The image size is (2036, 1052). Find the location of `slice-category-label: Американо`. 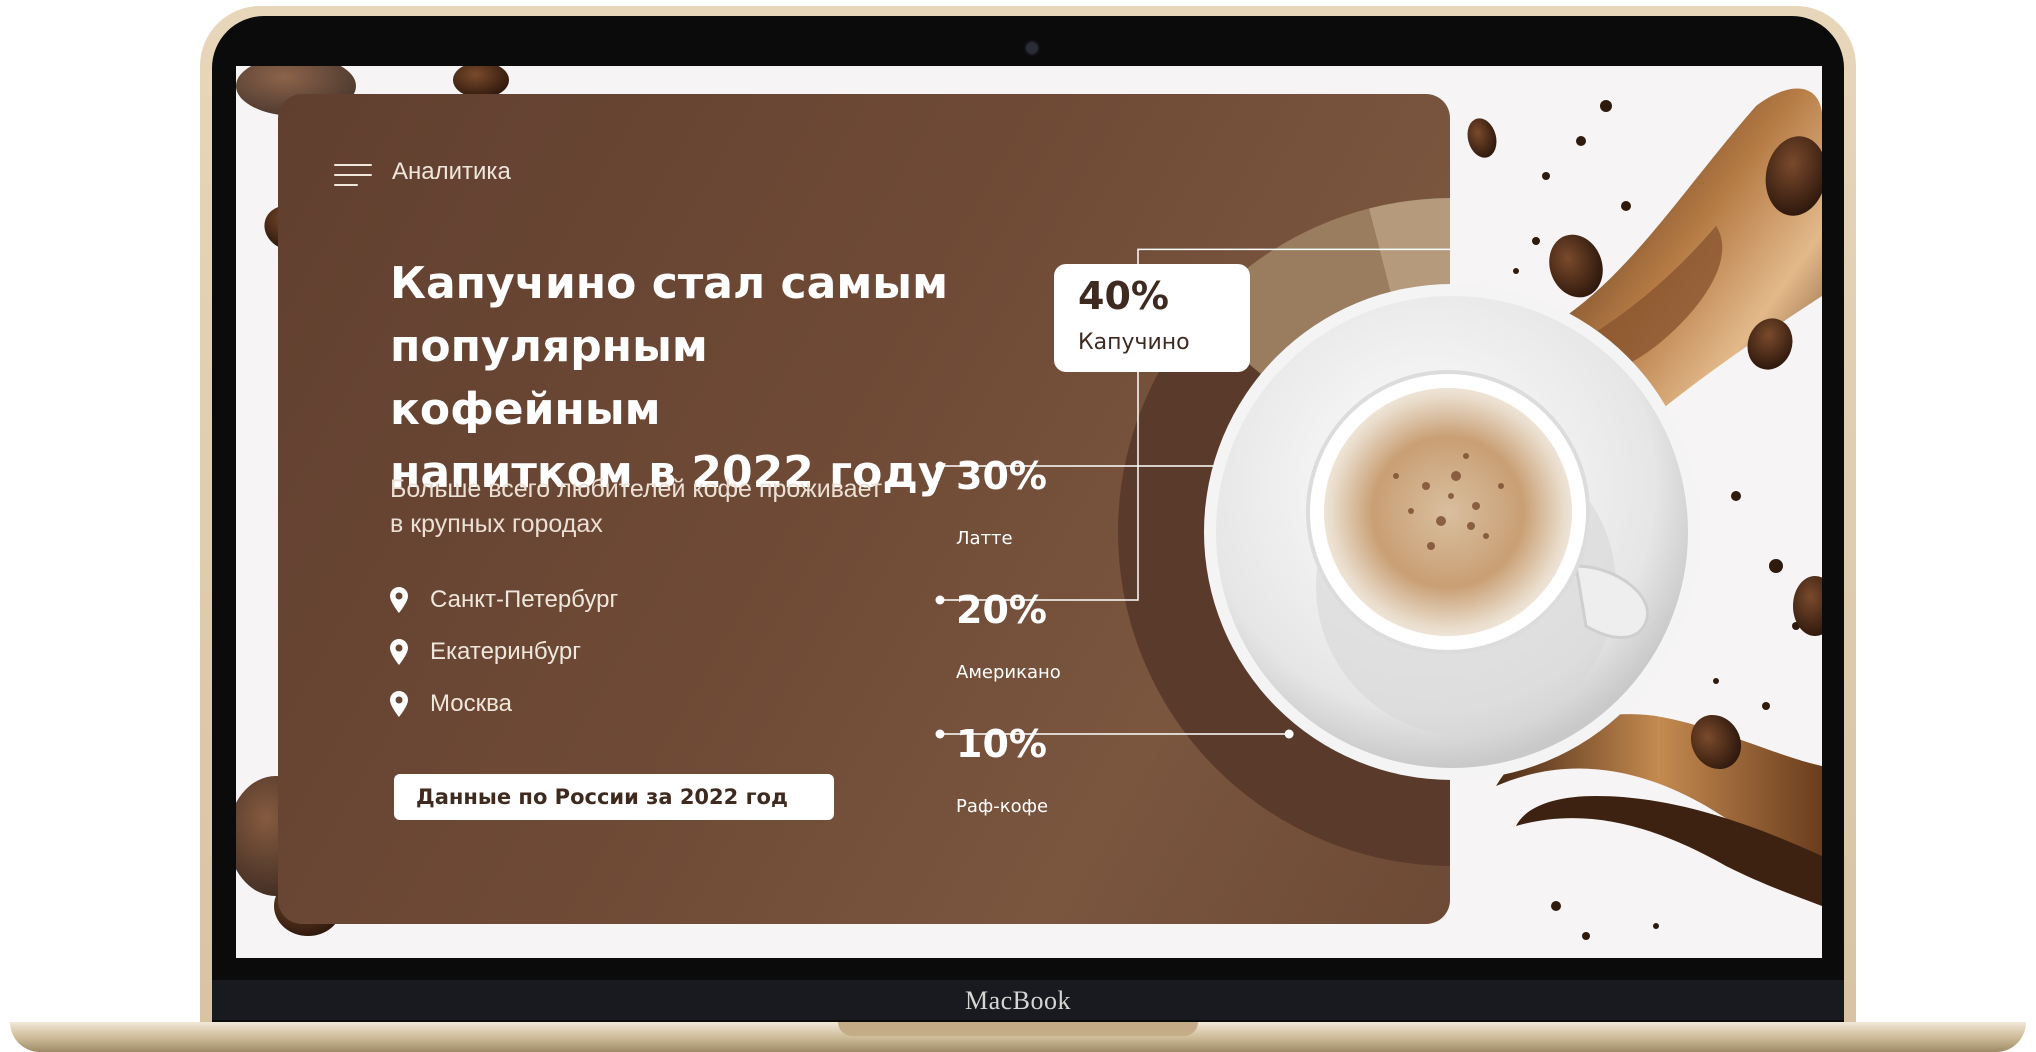

slice-category-label: Американо is located at coordinates (1008, 672).